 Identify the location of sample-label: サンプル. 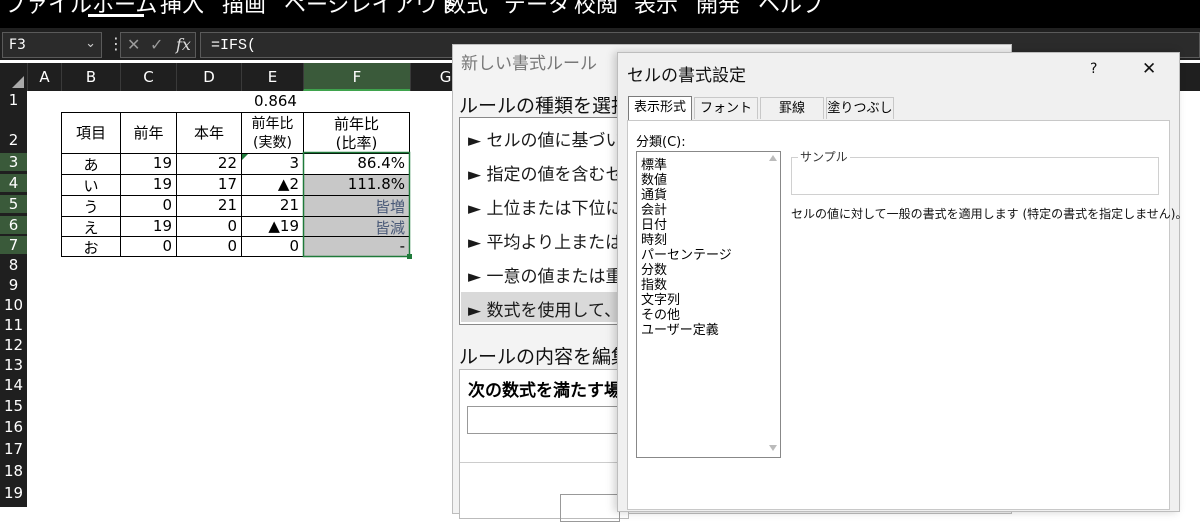
(824, 156).